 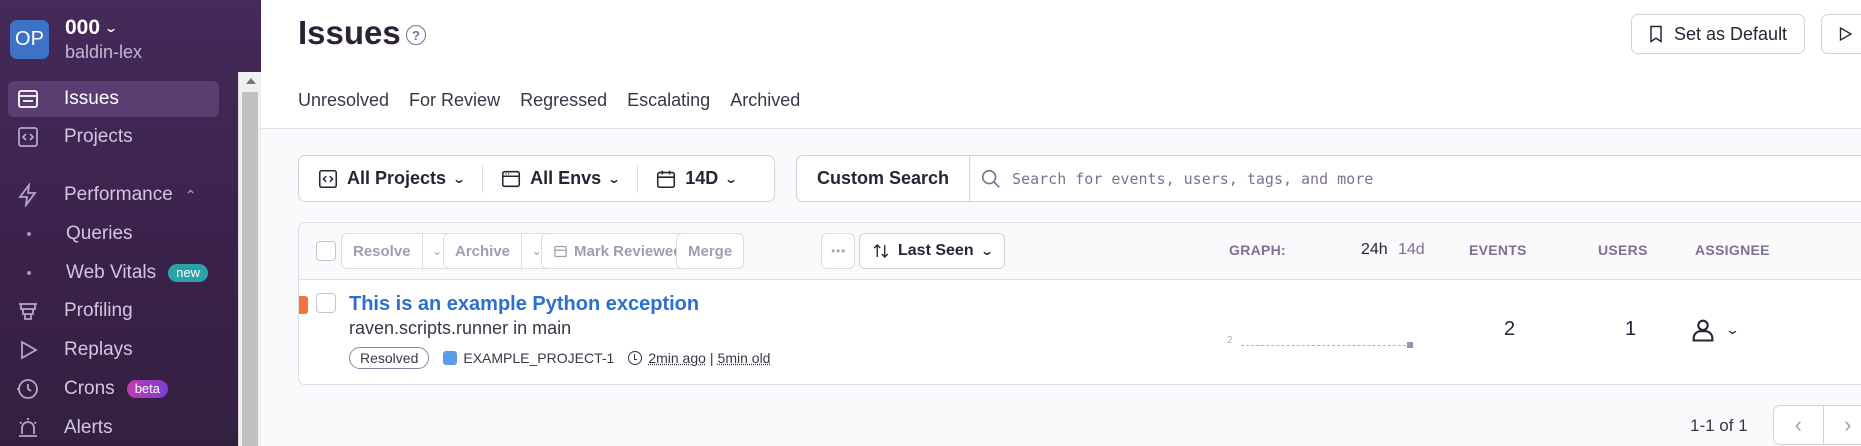 What do you see at coordinates (1703, 330) in the screenshot?
I see `user-icon` at bounding box center [1703, 330].